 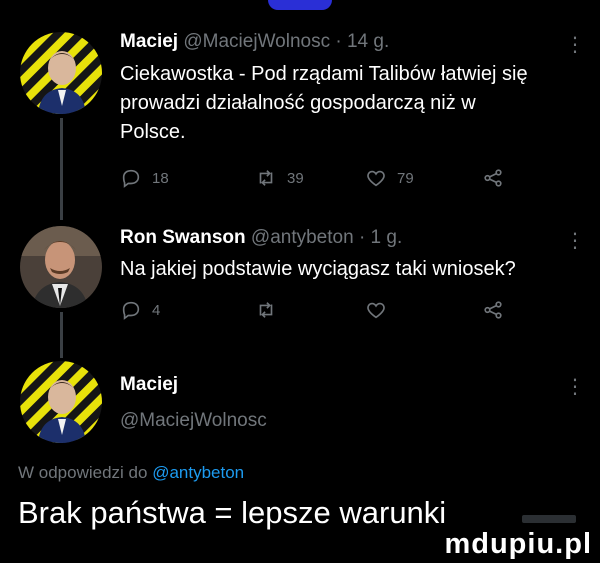 What do you see at coordinates (387, 237) in the screenshot?
I see `timestamp: 1 g.` at bounding box center [387, 237].